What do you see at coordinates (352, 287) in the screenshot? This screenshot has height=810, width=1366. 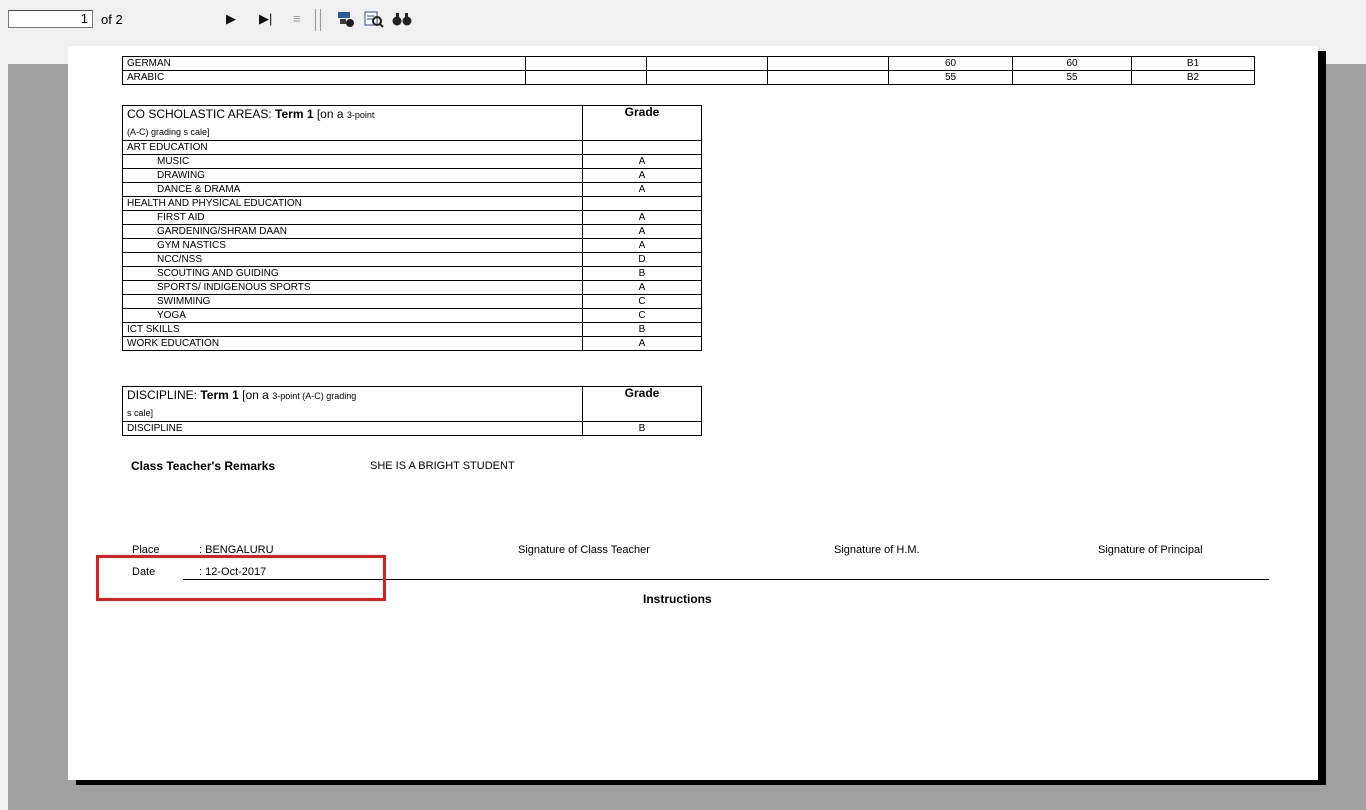 I see `activity-label: SPORTS/ INDIGENOUS SPORTS` at bounding box center [352, 287].